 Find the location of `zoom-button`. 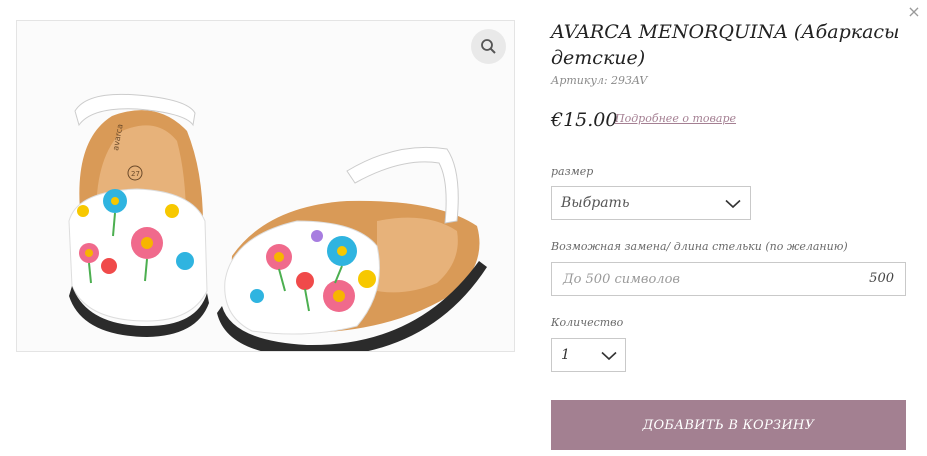

zoom-button is located at coordinates (488, 46).